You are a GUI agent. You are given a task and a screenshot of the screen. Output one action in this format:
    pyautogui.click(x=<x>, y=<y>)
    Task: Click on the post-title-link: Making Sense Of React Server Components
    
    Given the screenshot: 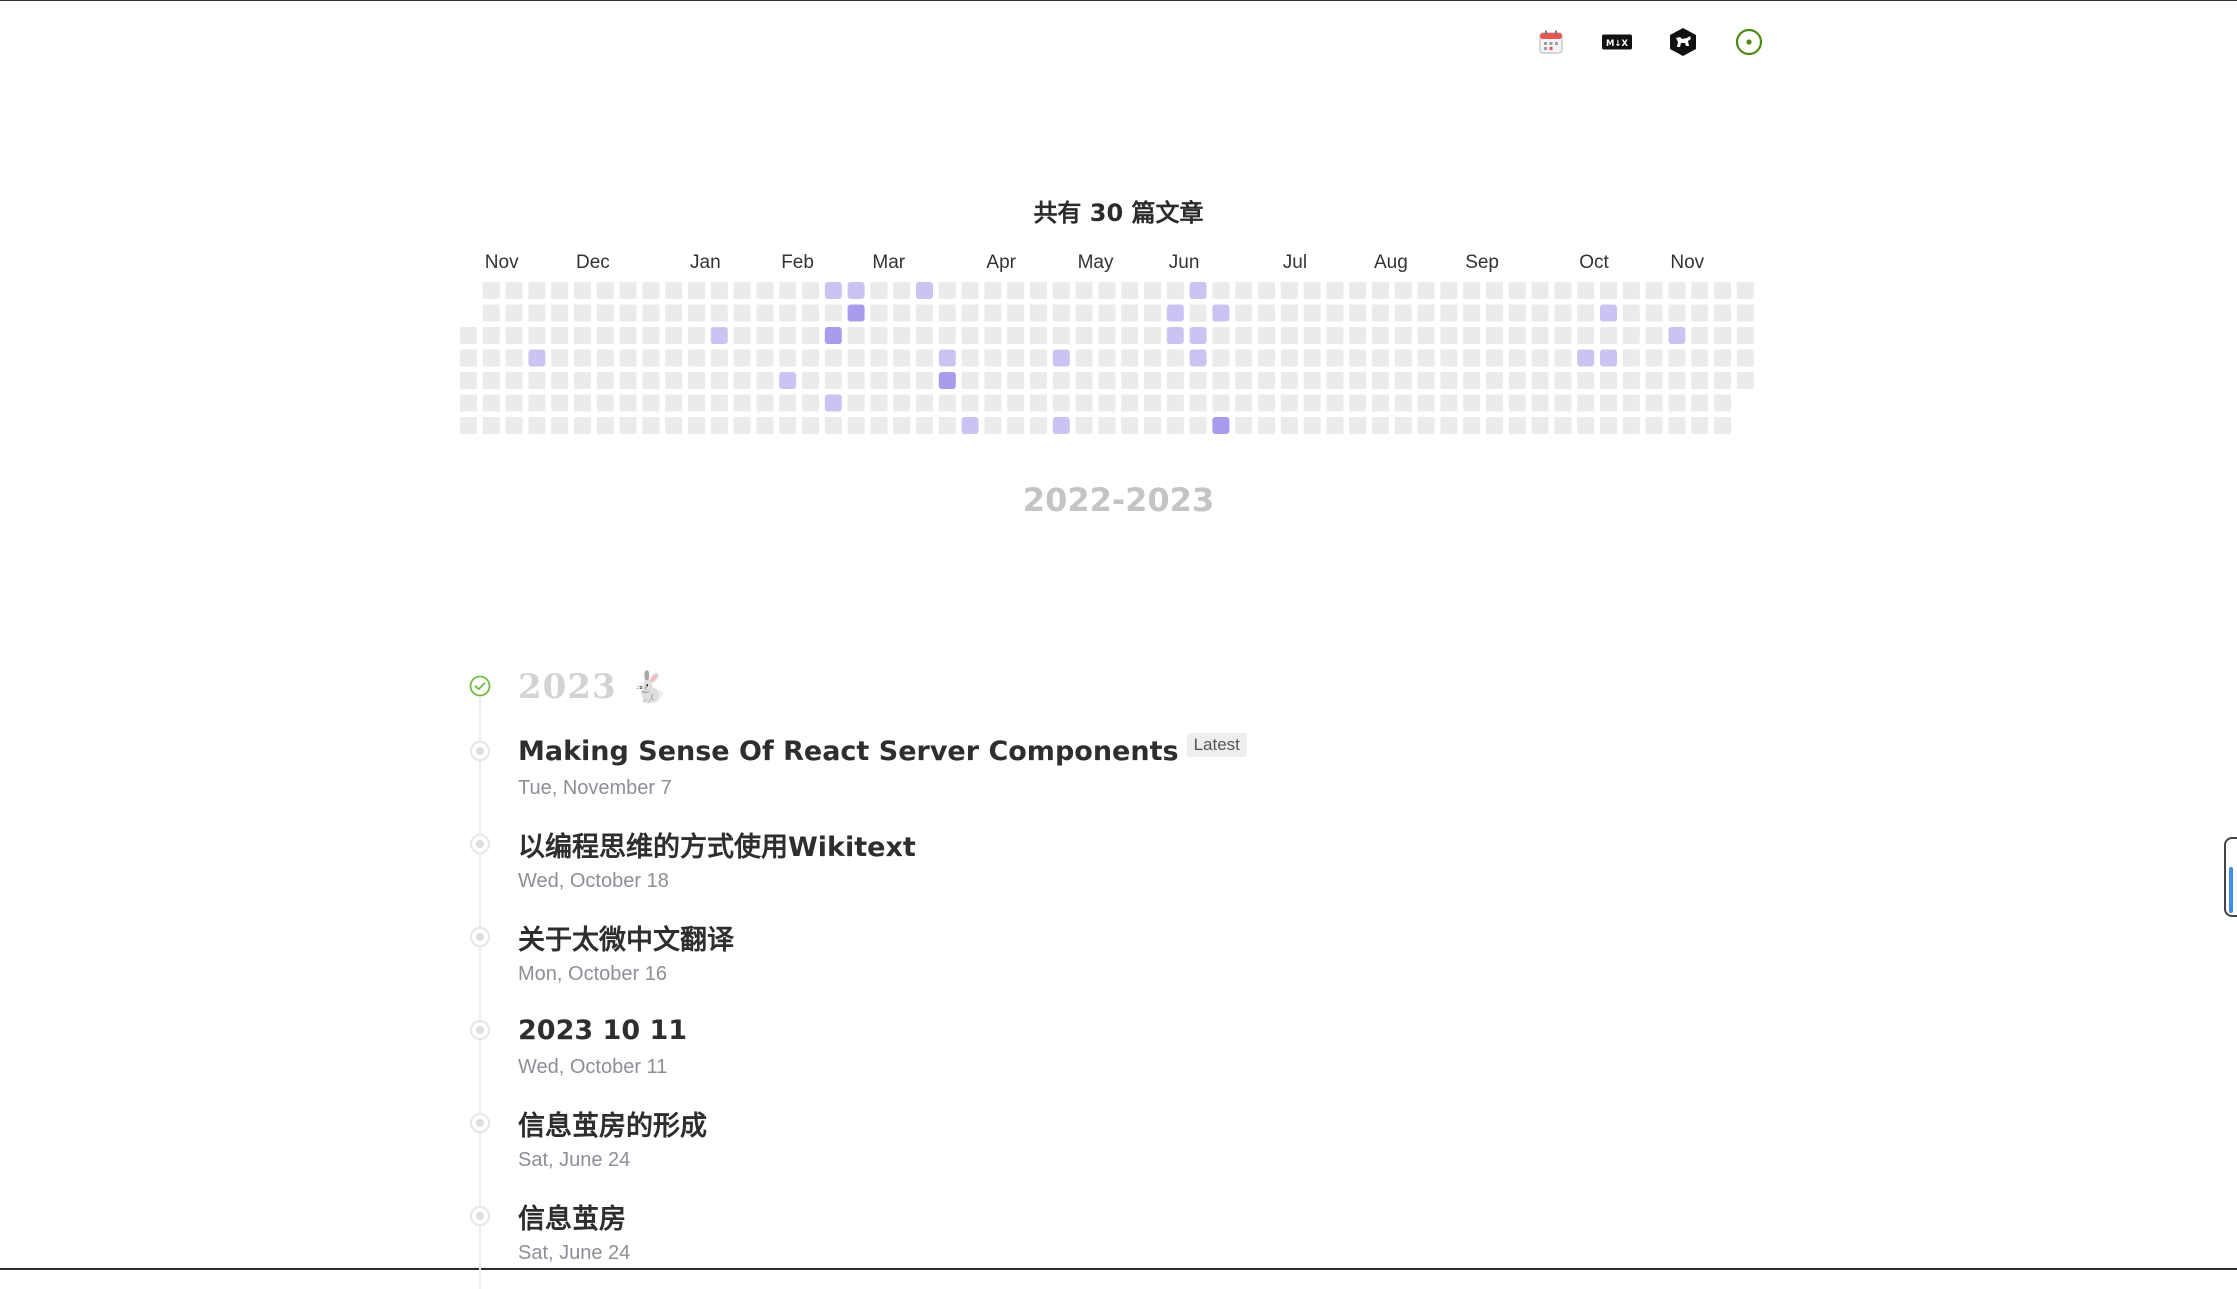 What is the action you would take?
    pyautogui.click(x=848, y=751)
    